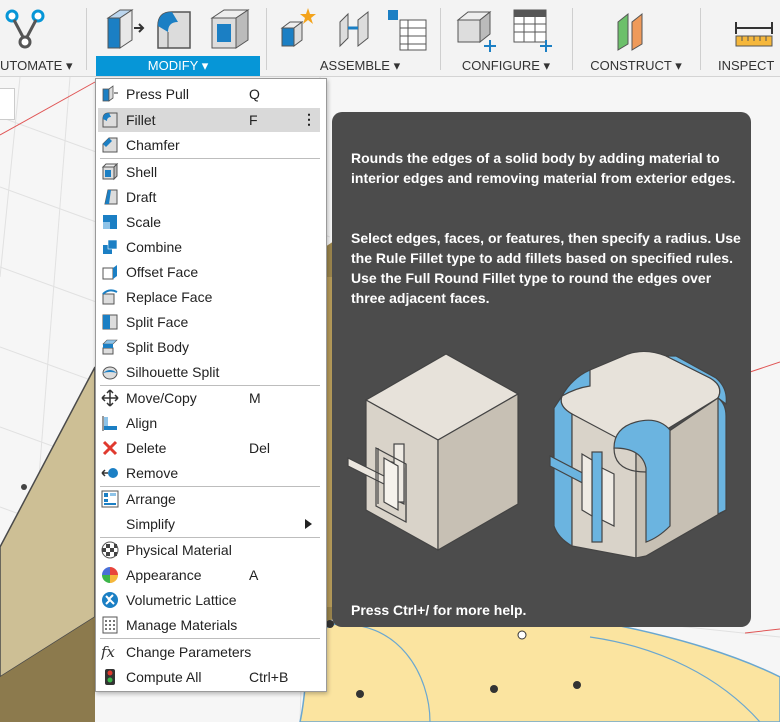 The image size is (780, 722). What do you see at coordinates (209, 120) in the screenshot?
I see `menu-item-fillet: Fillet F ⋮` at bounding box center [209, 120].